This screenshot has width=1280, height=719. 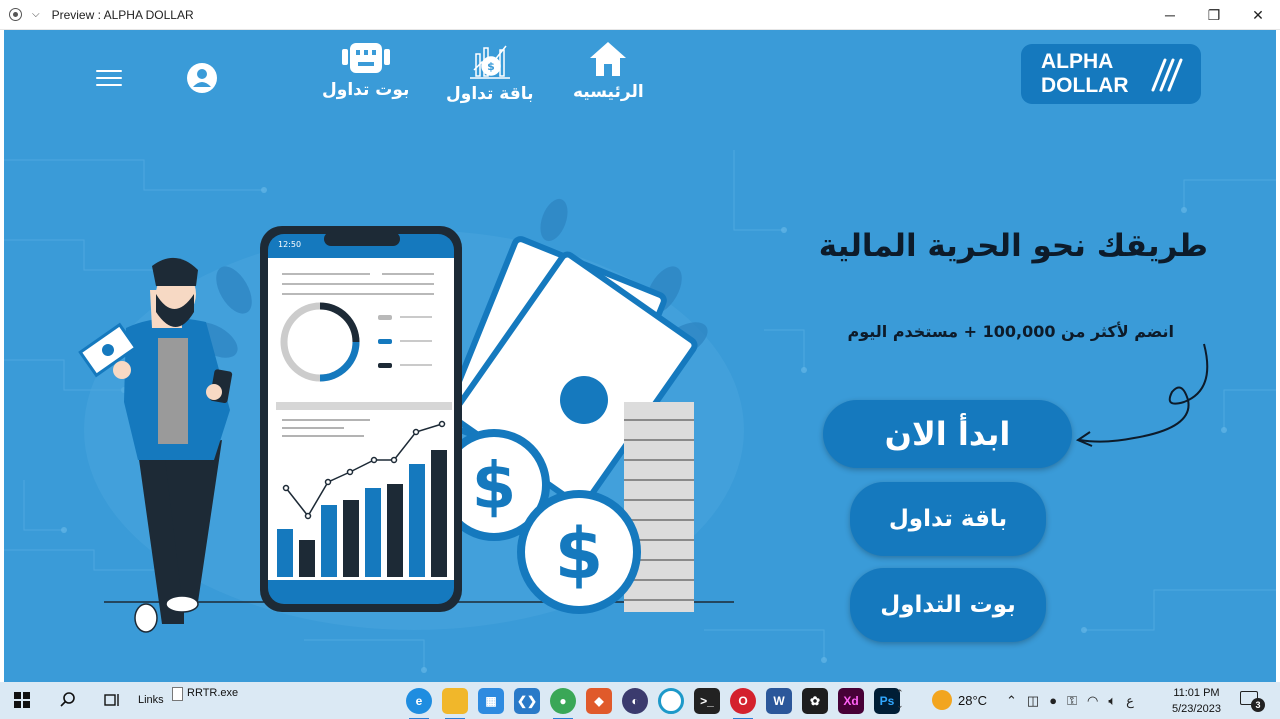 I want to click on figma-icon: ✿, so click(x=815, y=701).